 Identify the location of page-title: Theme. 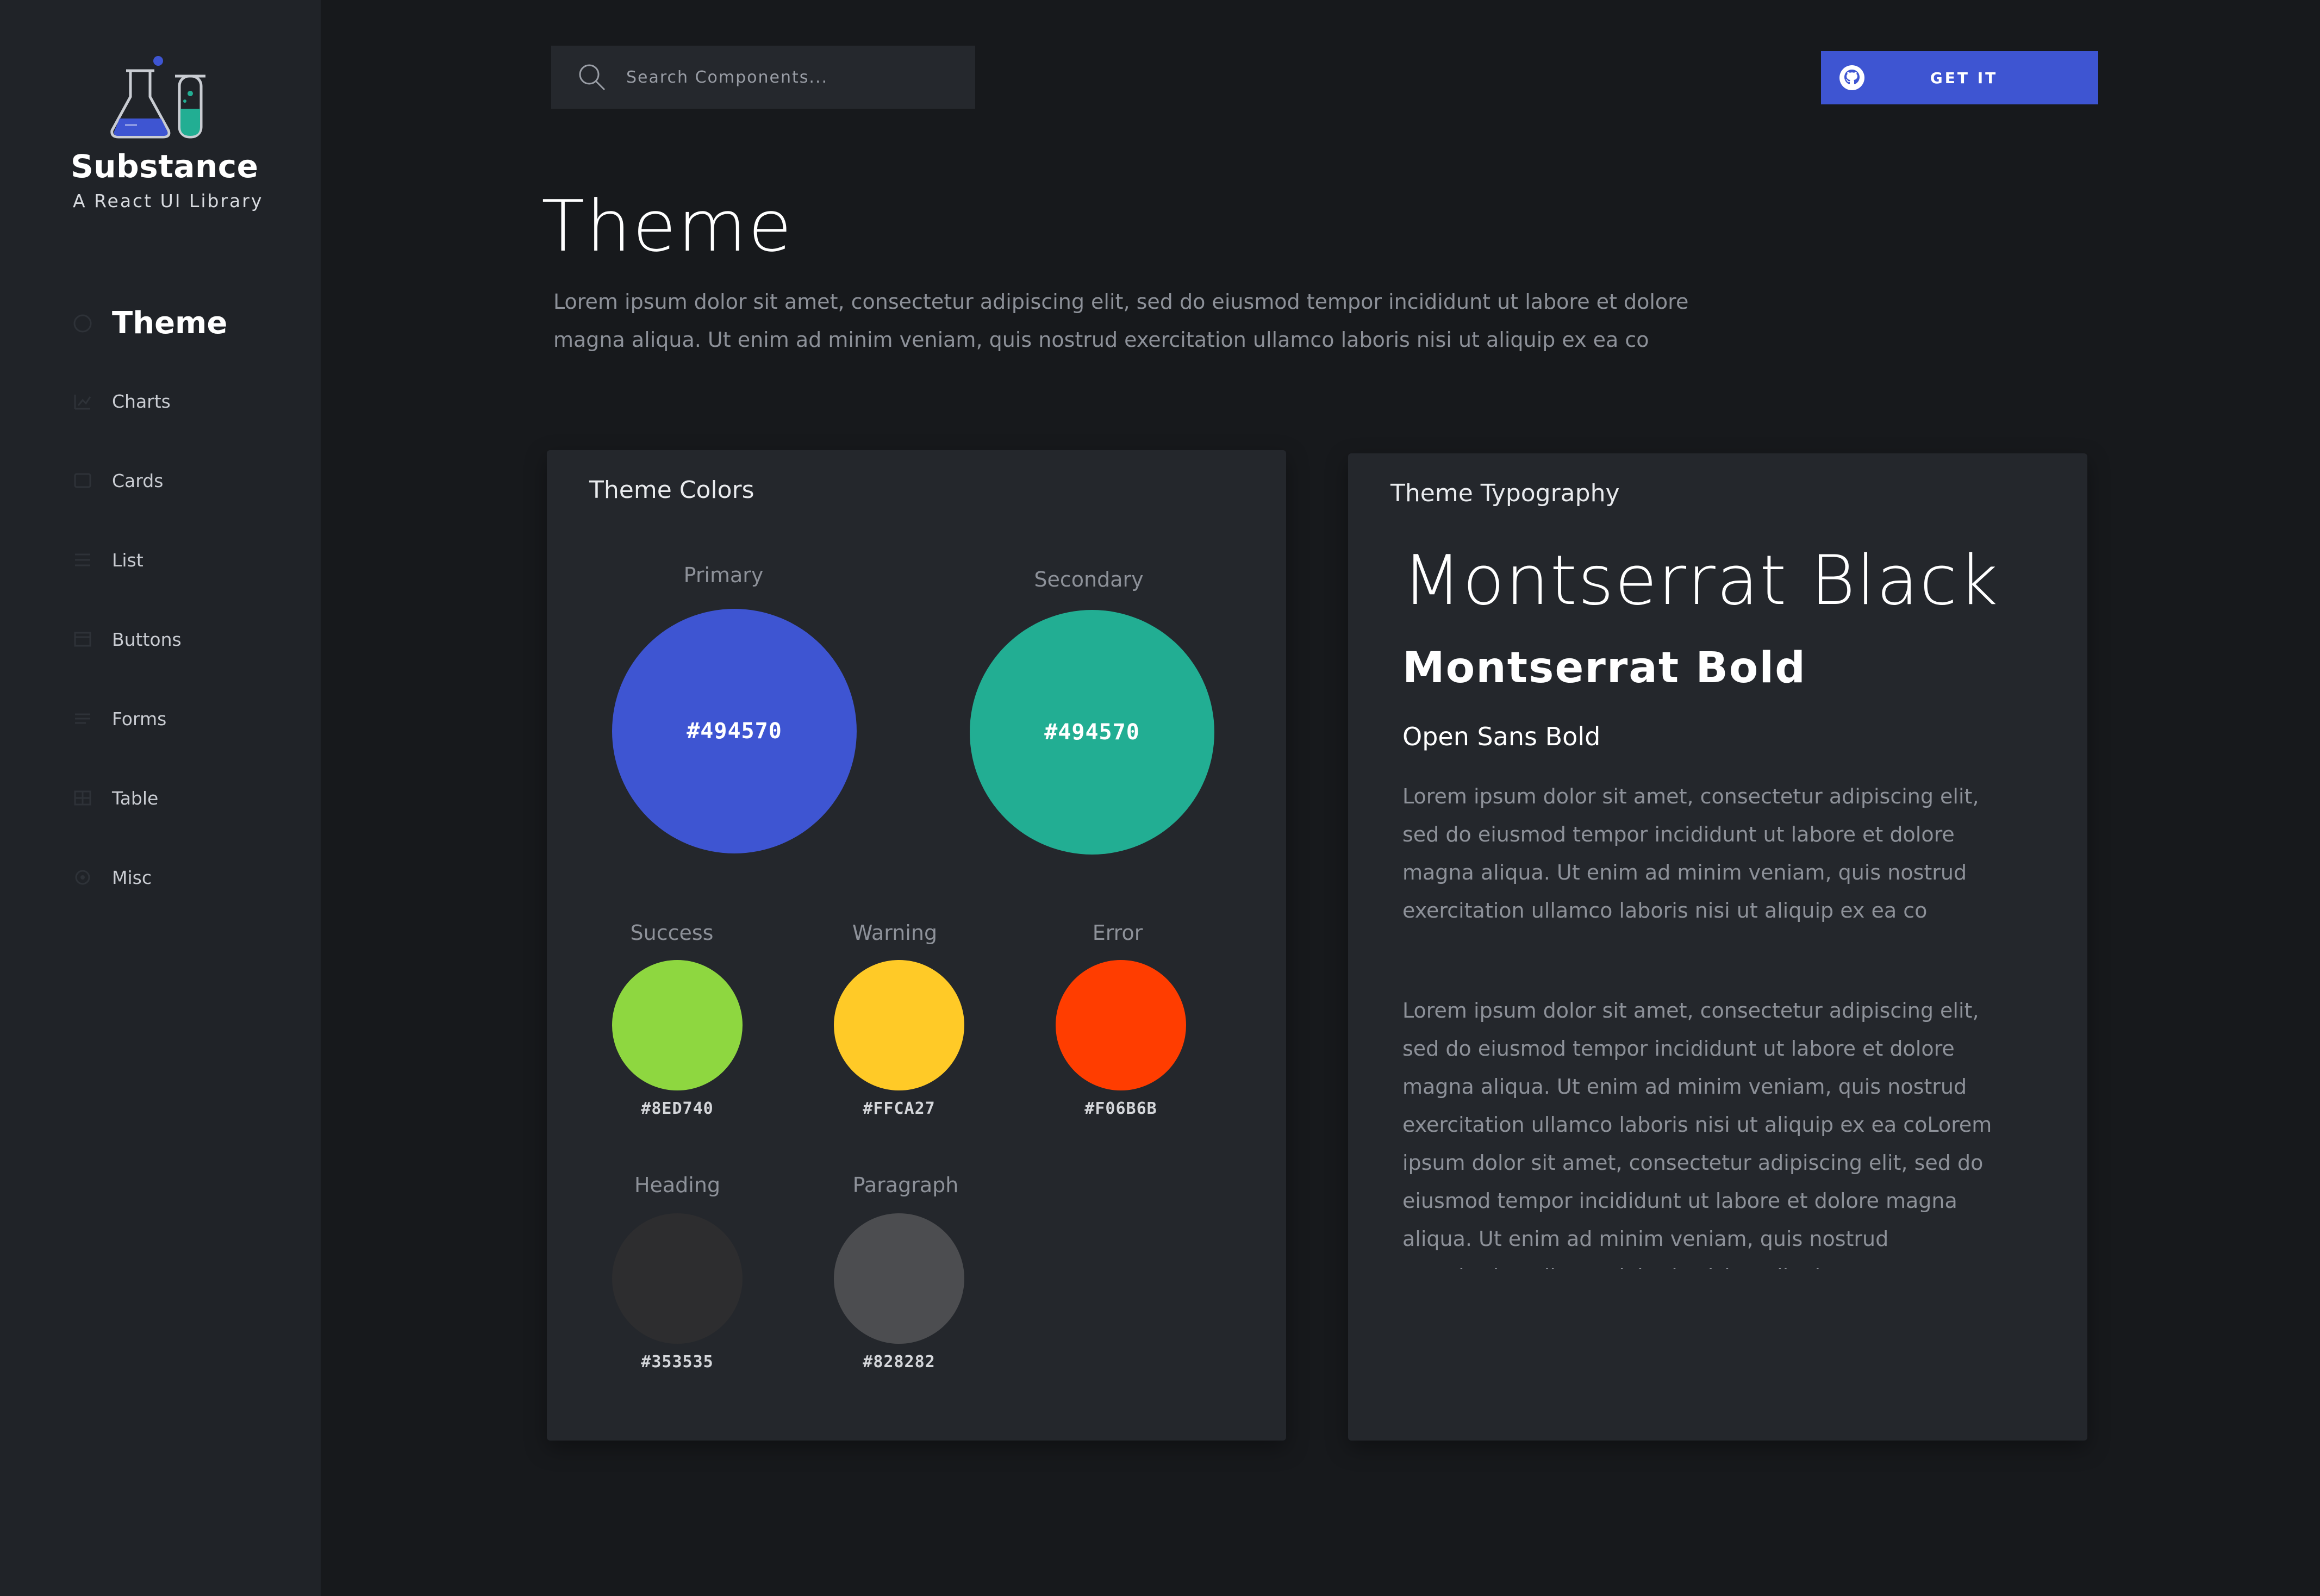
(667, 226).